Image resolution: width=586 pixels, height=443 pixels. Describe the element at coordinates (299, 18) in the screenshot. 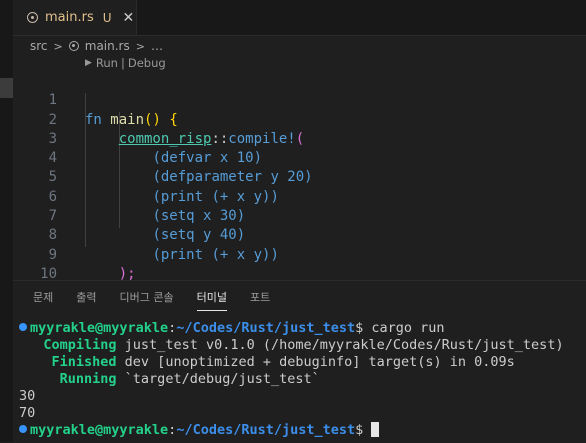

I see `editor-tab-bar: main.rs U ✕` at that location.